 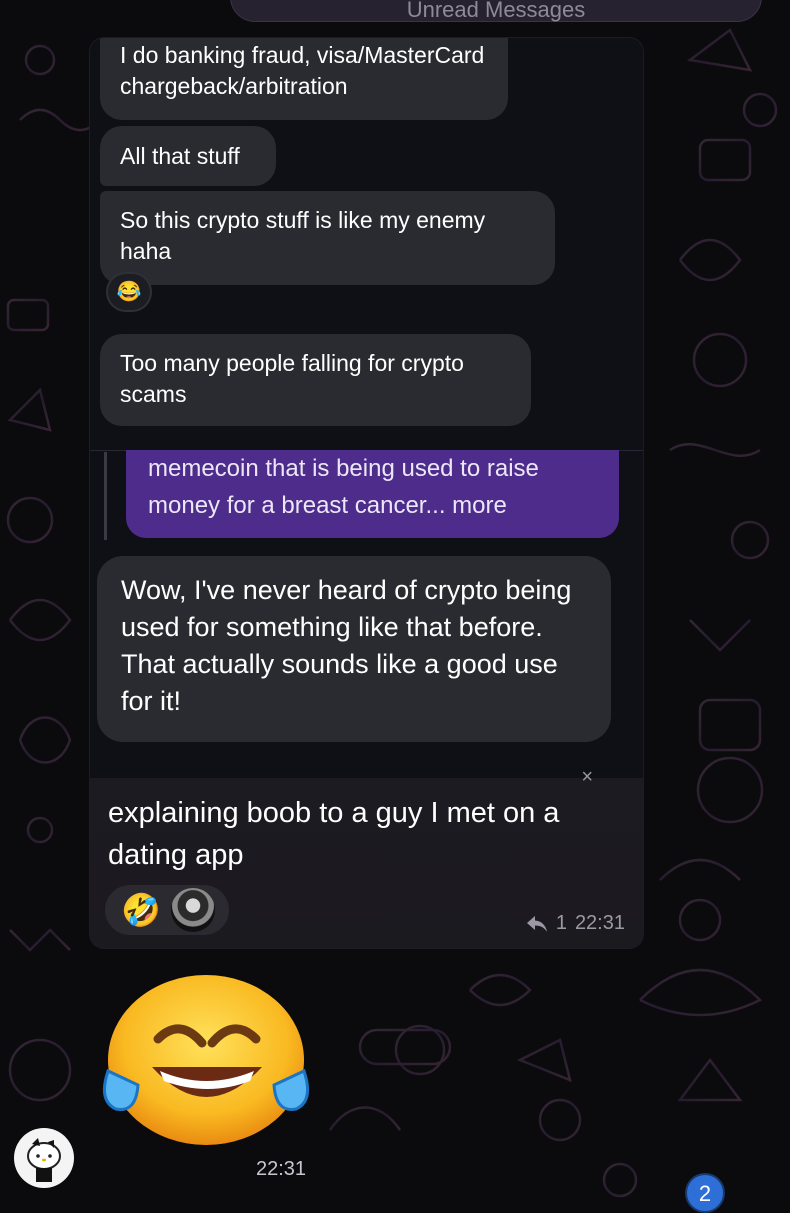 What do you see at coordinates (167, 910) in the screenshot?
I see `reaction-pill: 🤣` at bounding box center [167, 910].